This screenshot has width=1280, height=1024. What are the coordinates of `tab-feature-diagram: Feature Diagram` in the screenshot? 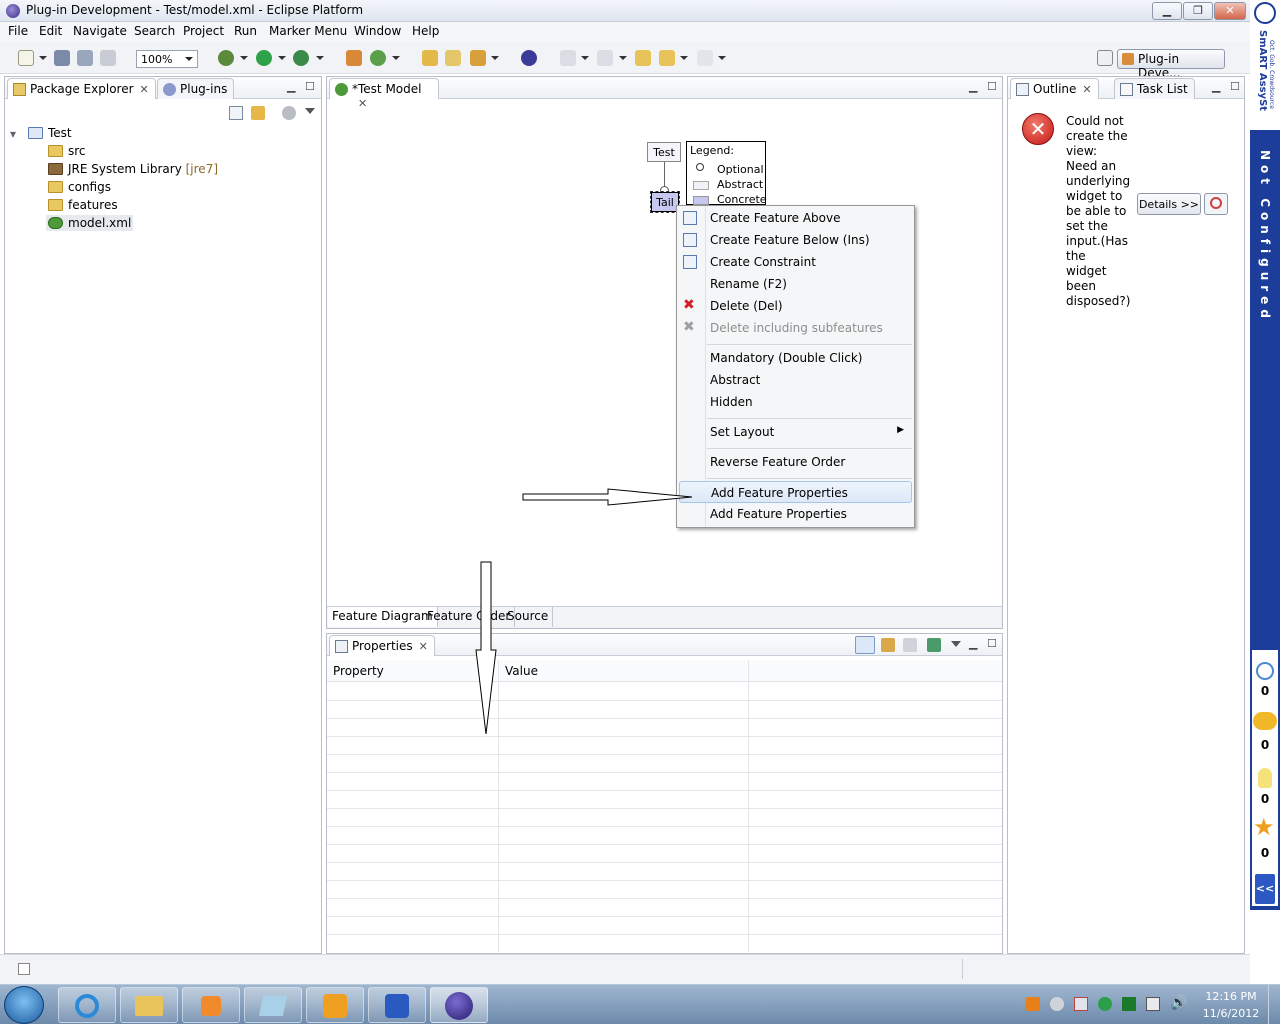 It's located at (383, 617).